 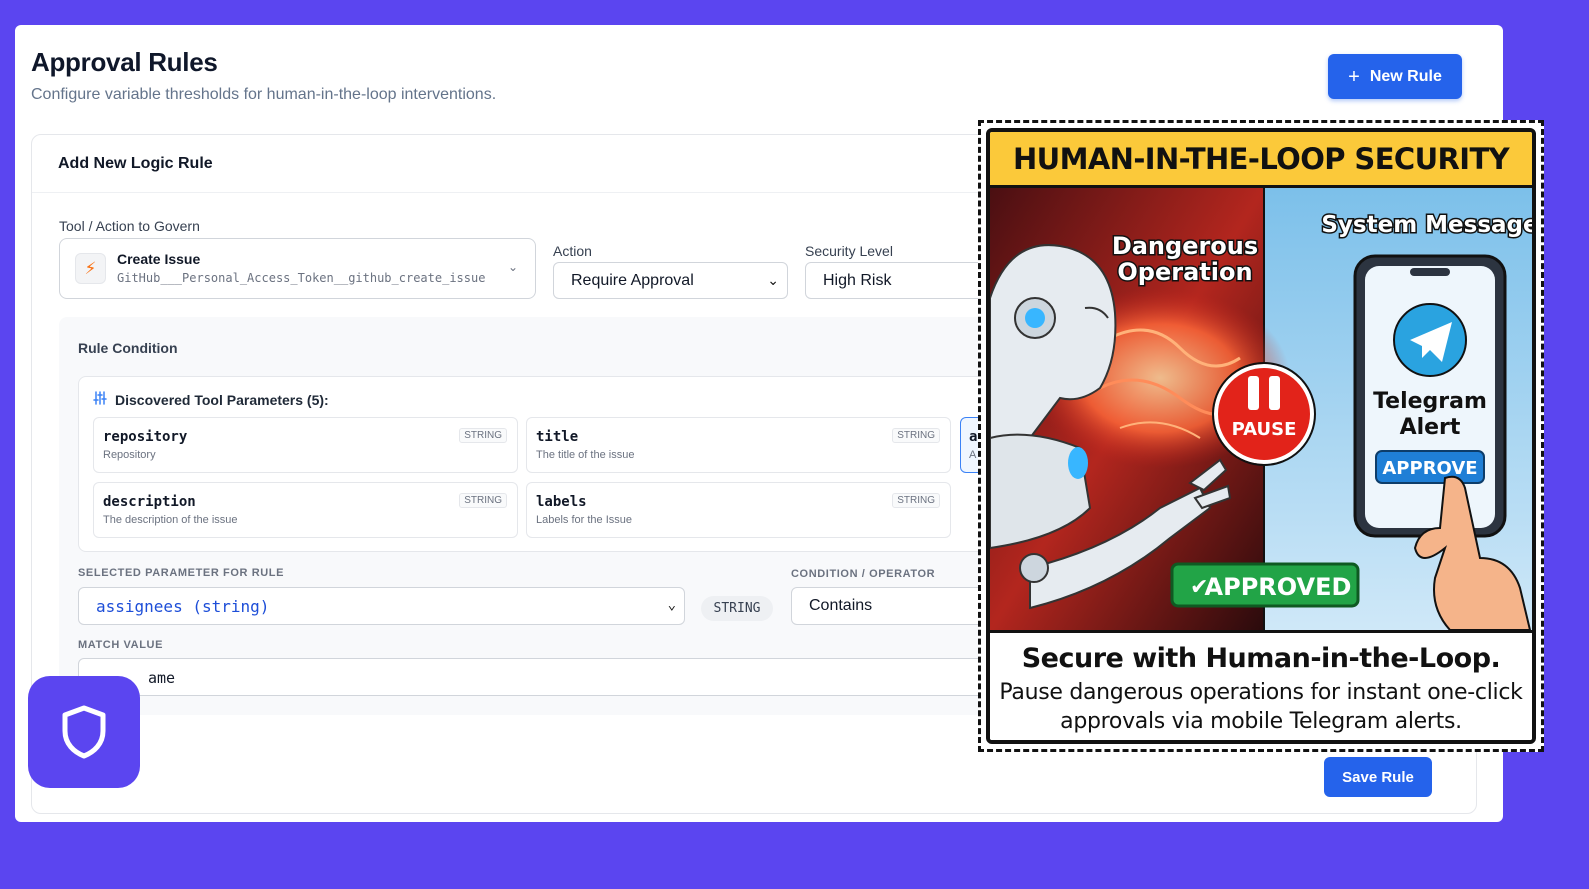 What do you see at coordinates (1264, 429) in the screenshot?
I see `pause-label: PAUSE` at bounding box center [1264, 429].